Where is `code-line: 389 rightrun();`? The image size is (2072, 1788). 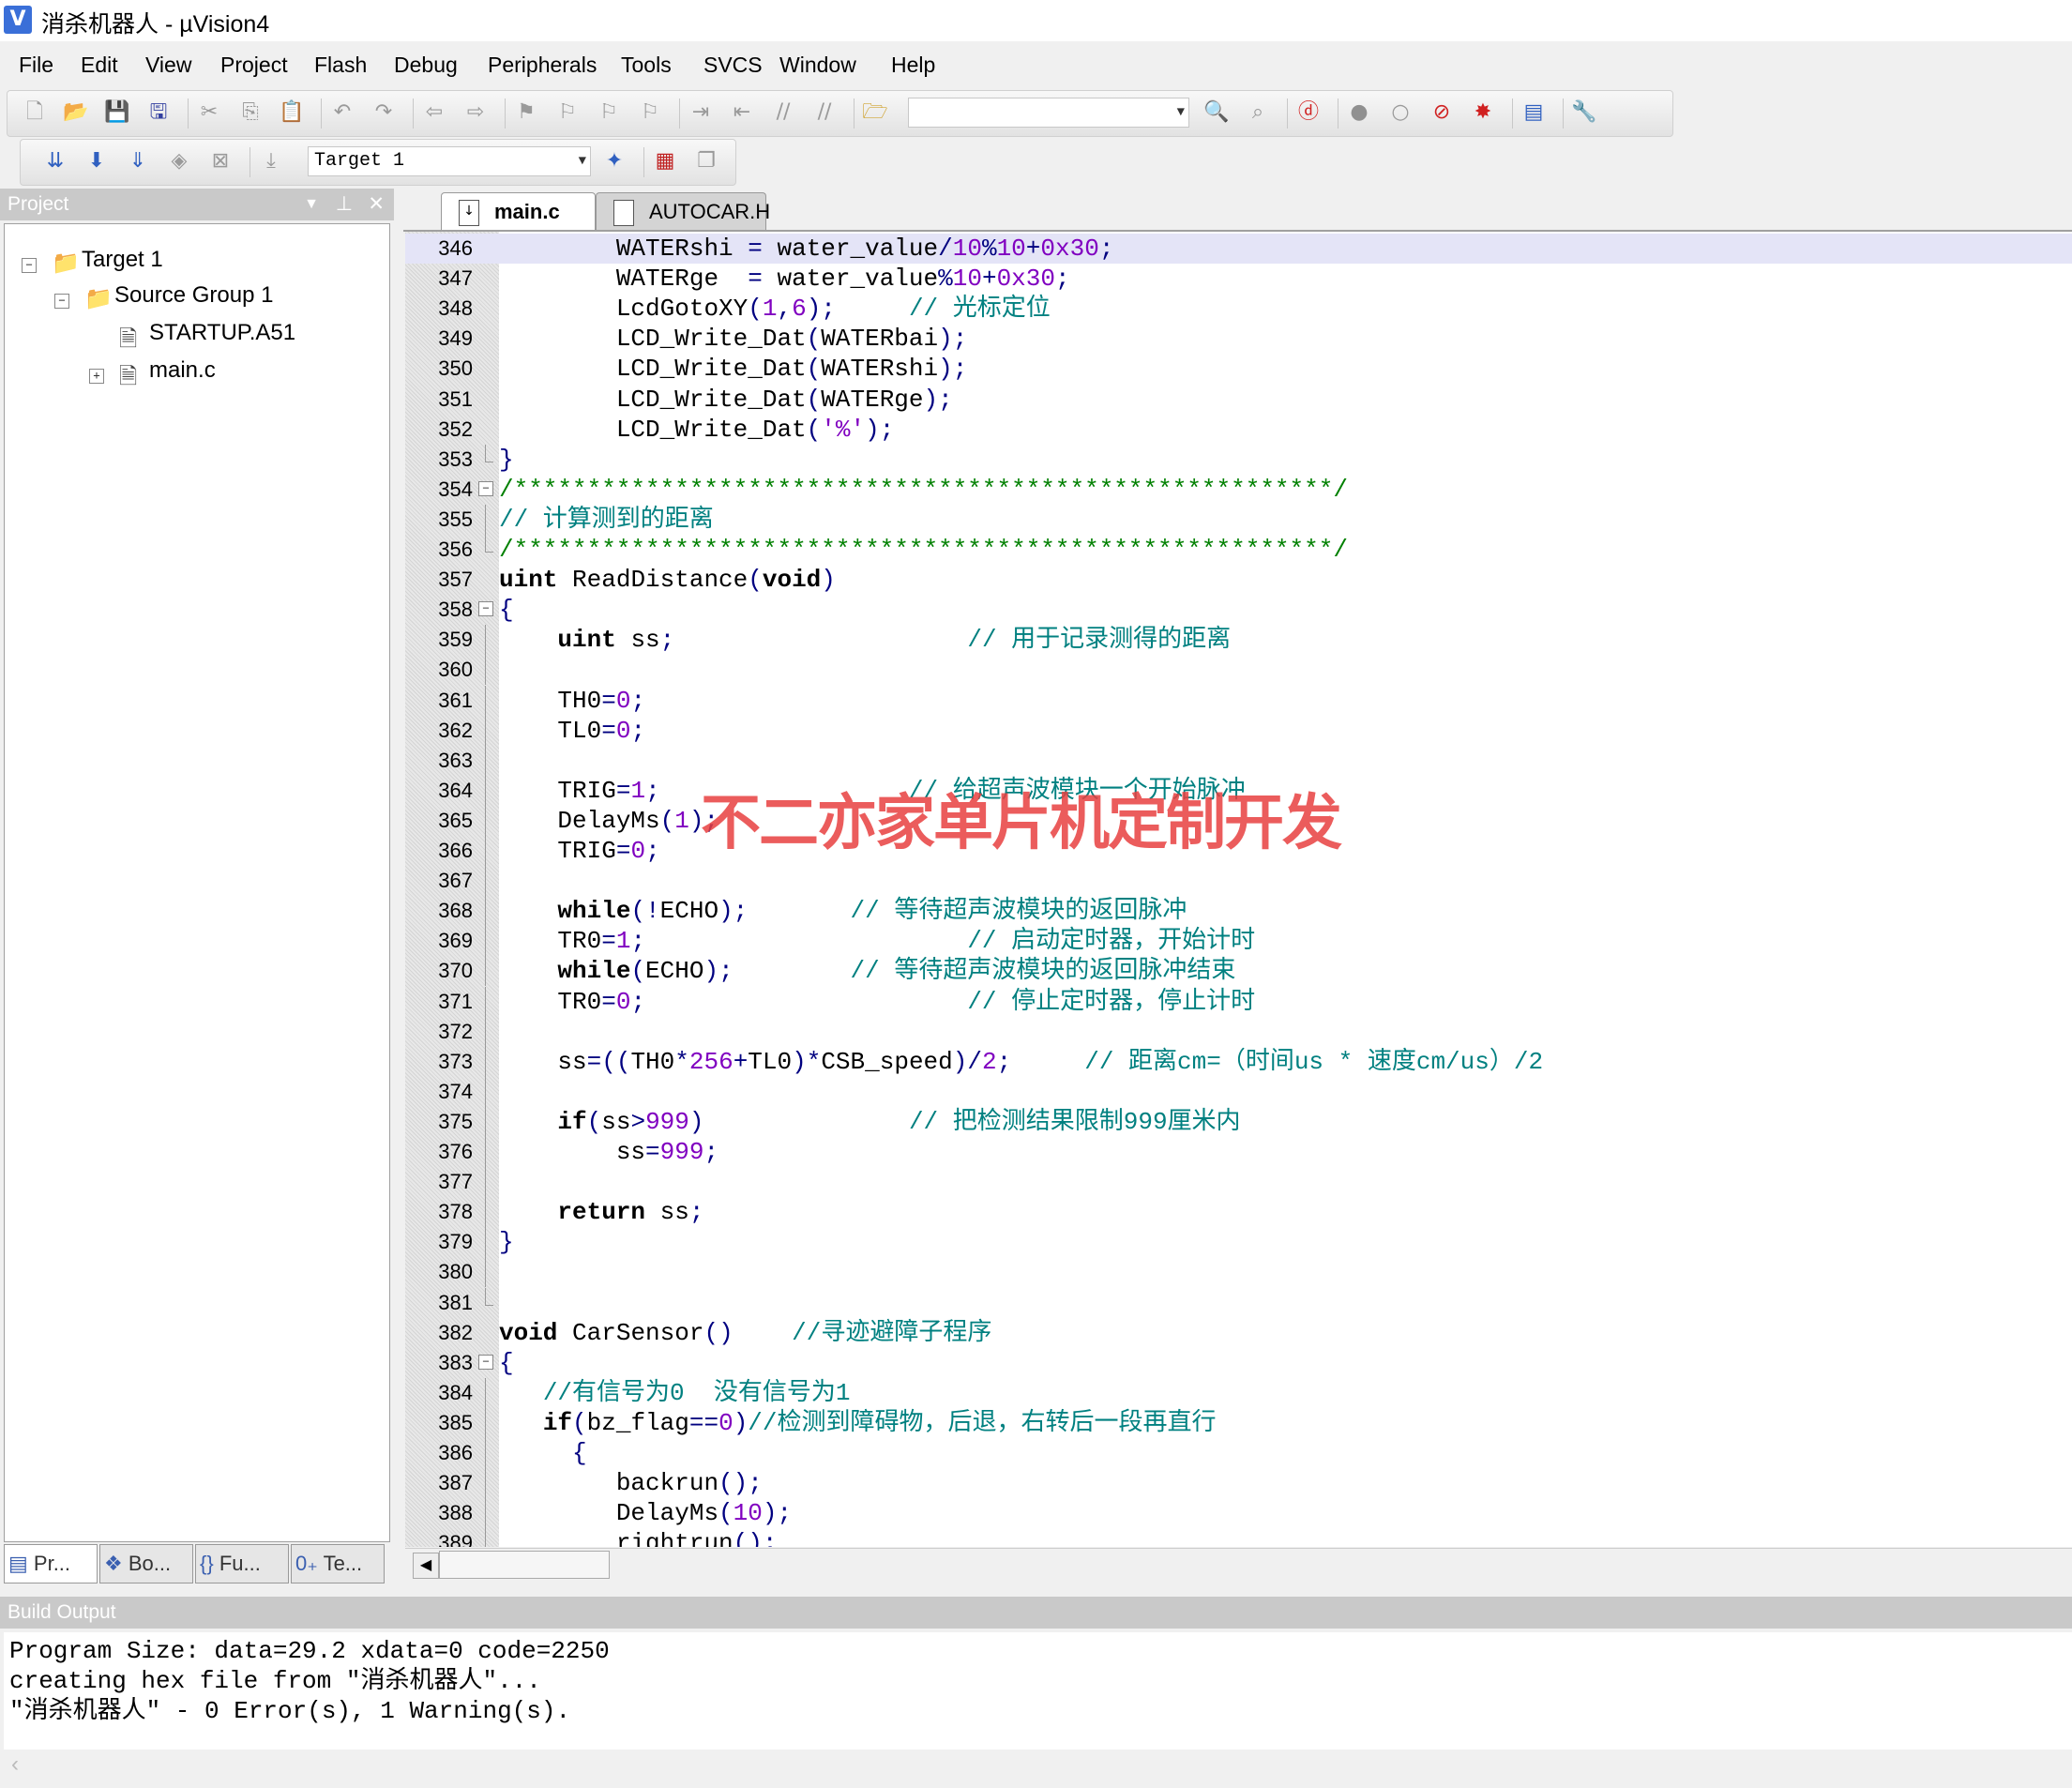 code-line: 389 rightrun(); is located at coordinates (1238, 1538).